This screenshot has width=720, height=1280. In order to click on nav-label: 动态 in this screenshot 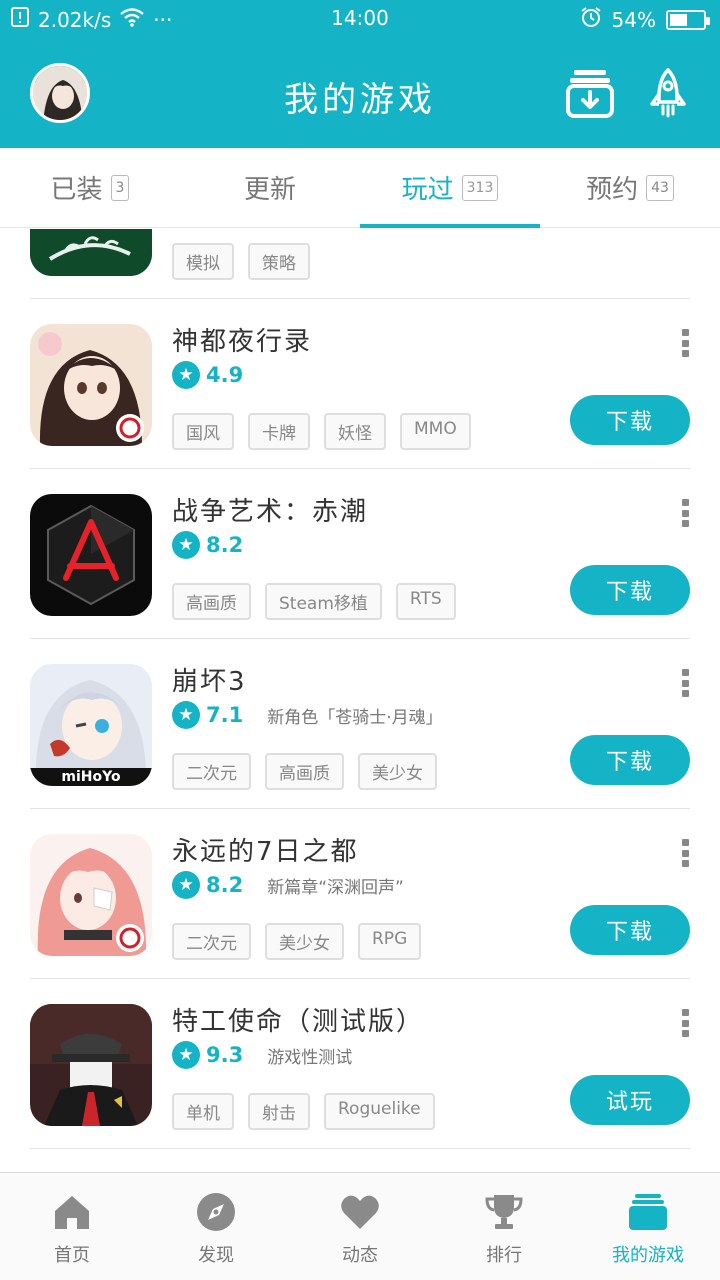, I will do `click(360, 1255)`.